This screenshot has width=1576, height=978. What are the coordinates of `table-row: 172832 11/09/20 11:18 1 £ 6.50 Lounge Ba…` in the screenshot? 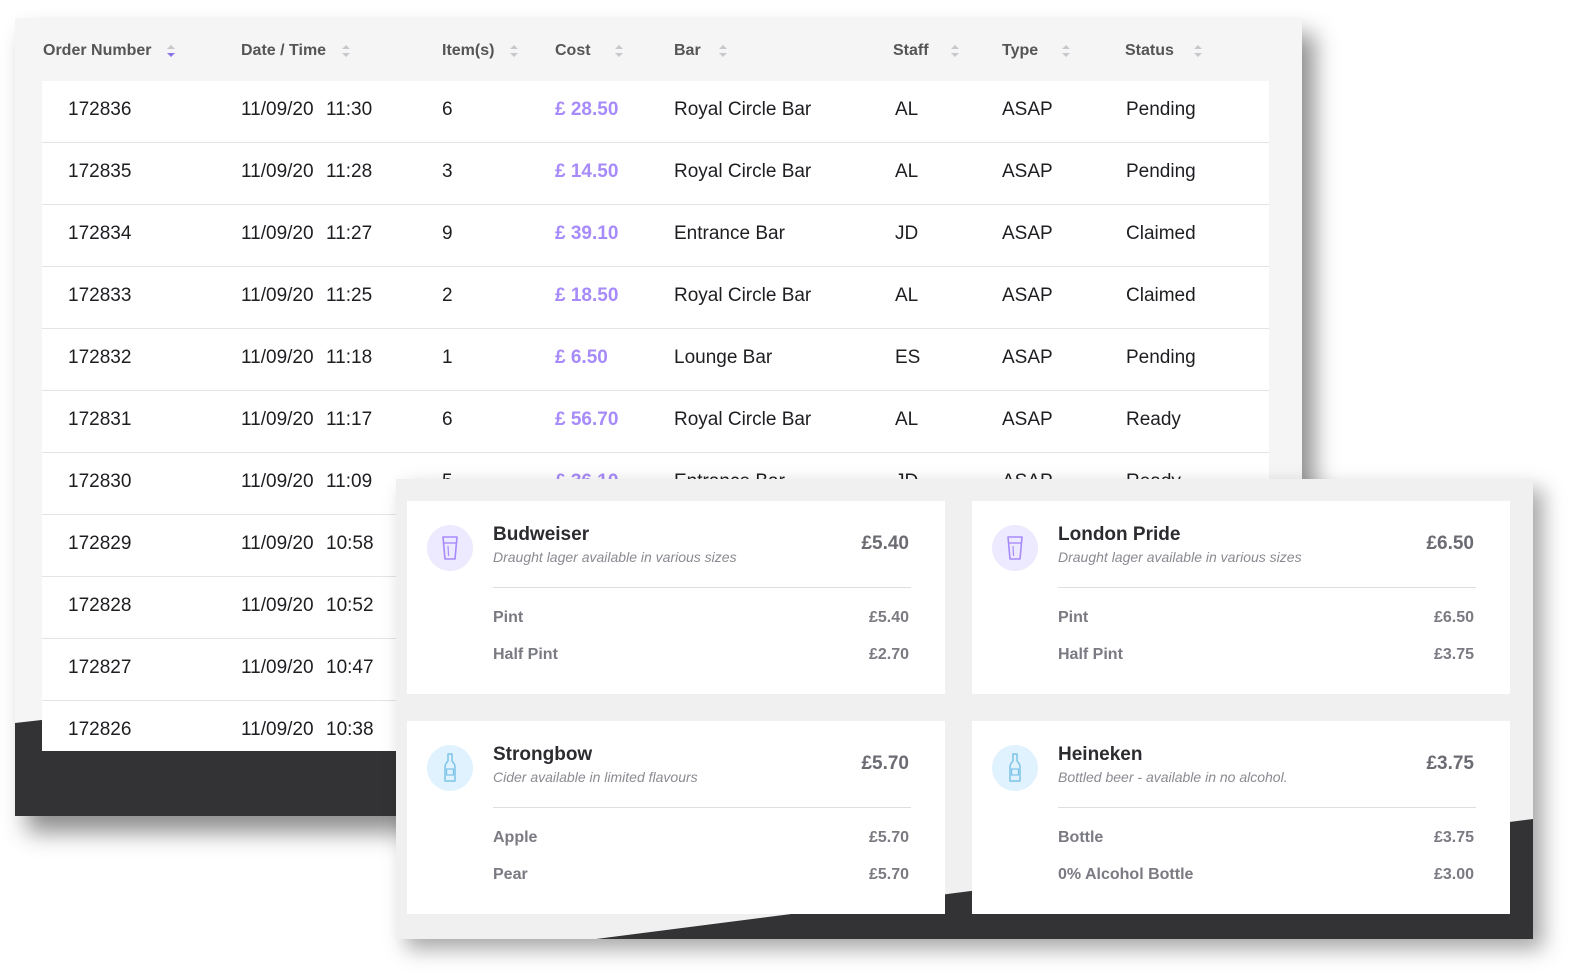 It's located at (655, 360).